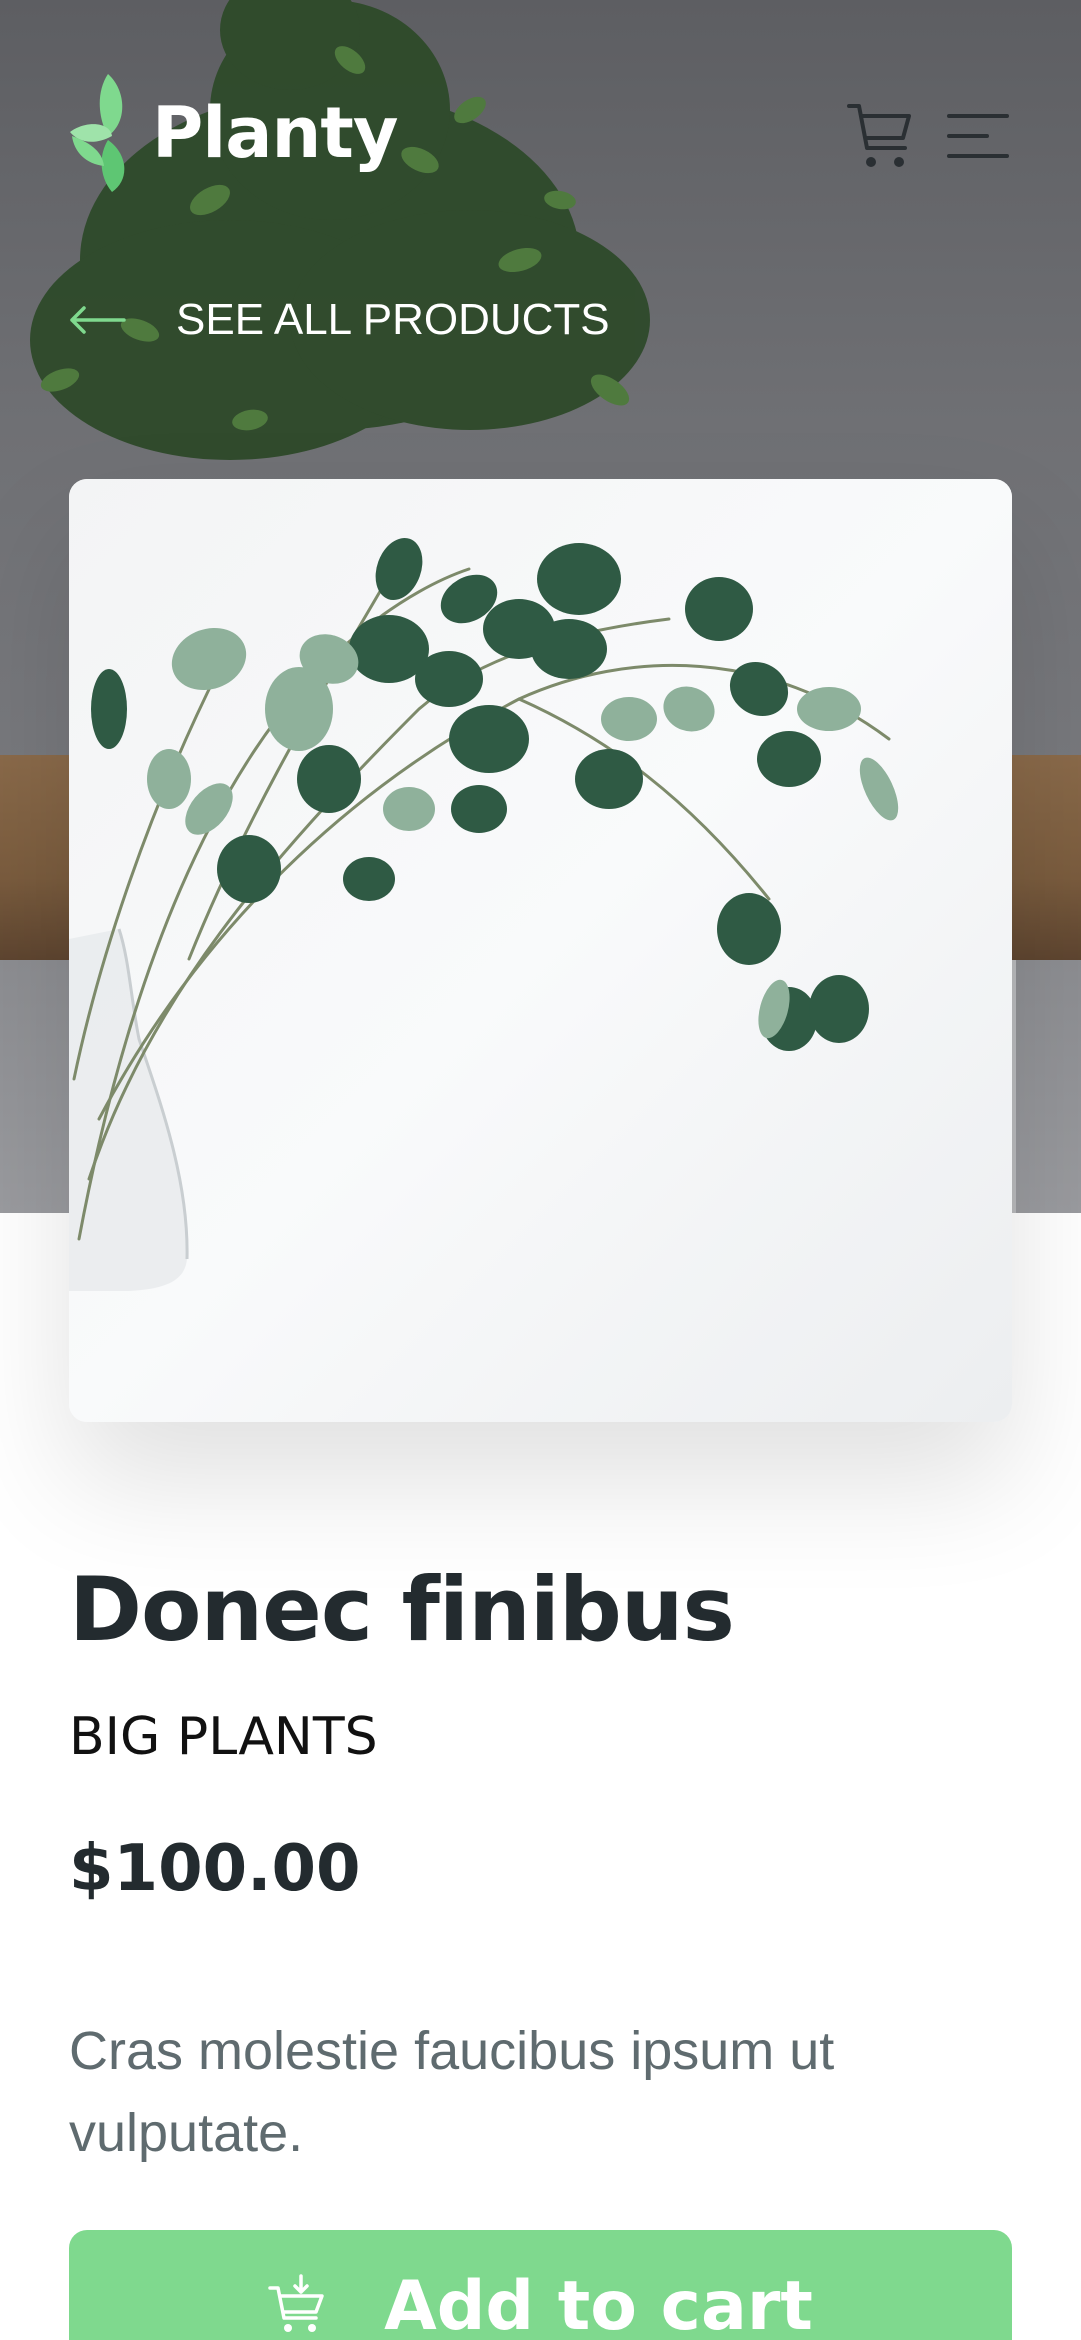  I want to click on hamburger-menu-icon, so click(978, 136).